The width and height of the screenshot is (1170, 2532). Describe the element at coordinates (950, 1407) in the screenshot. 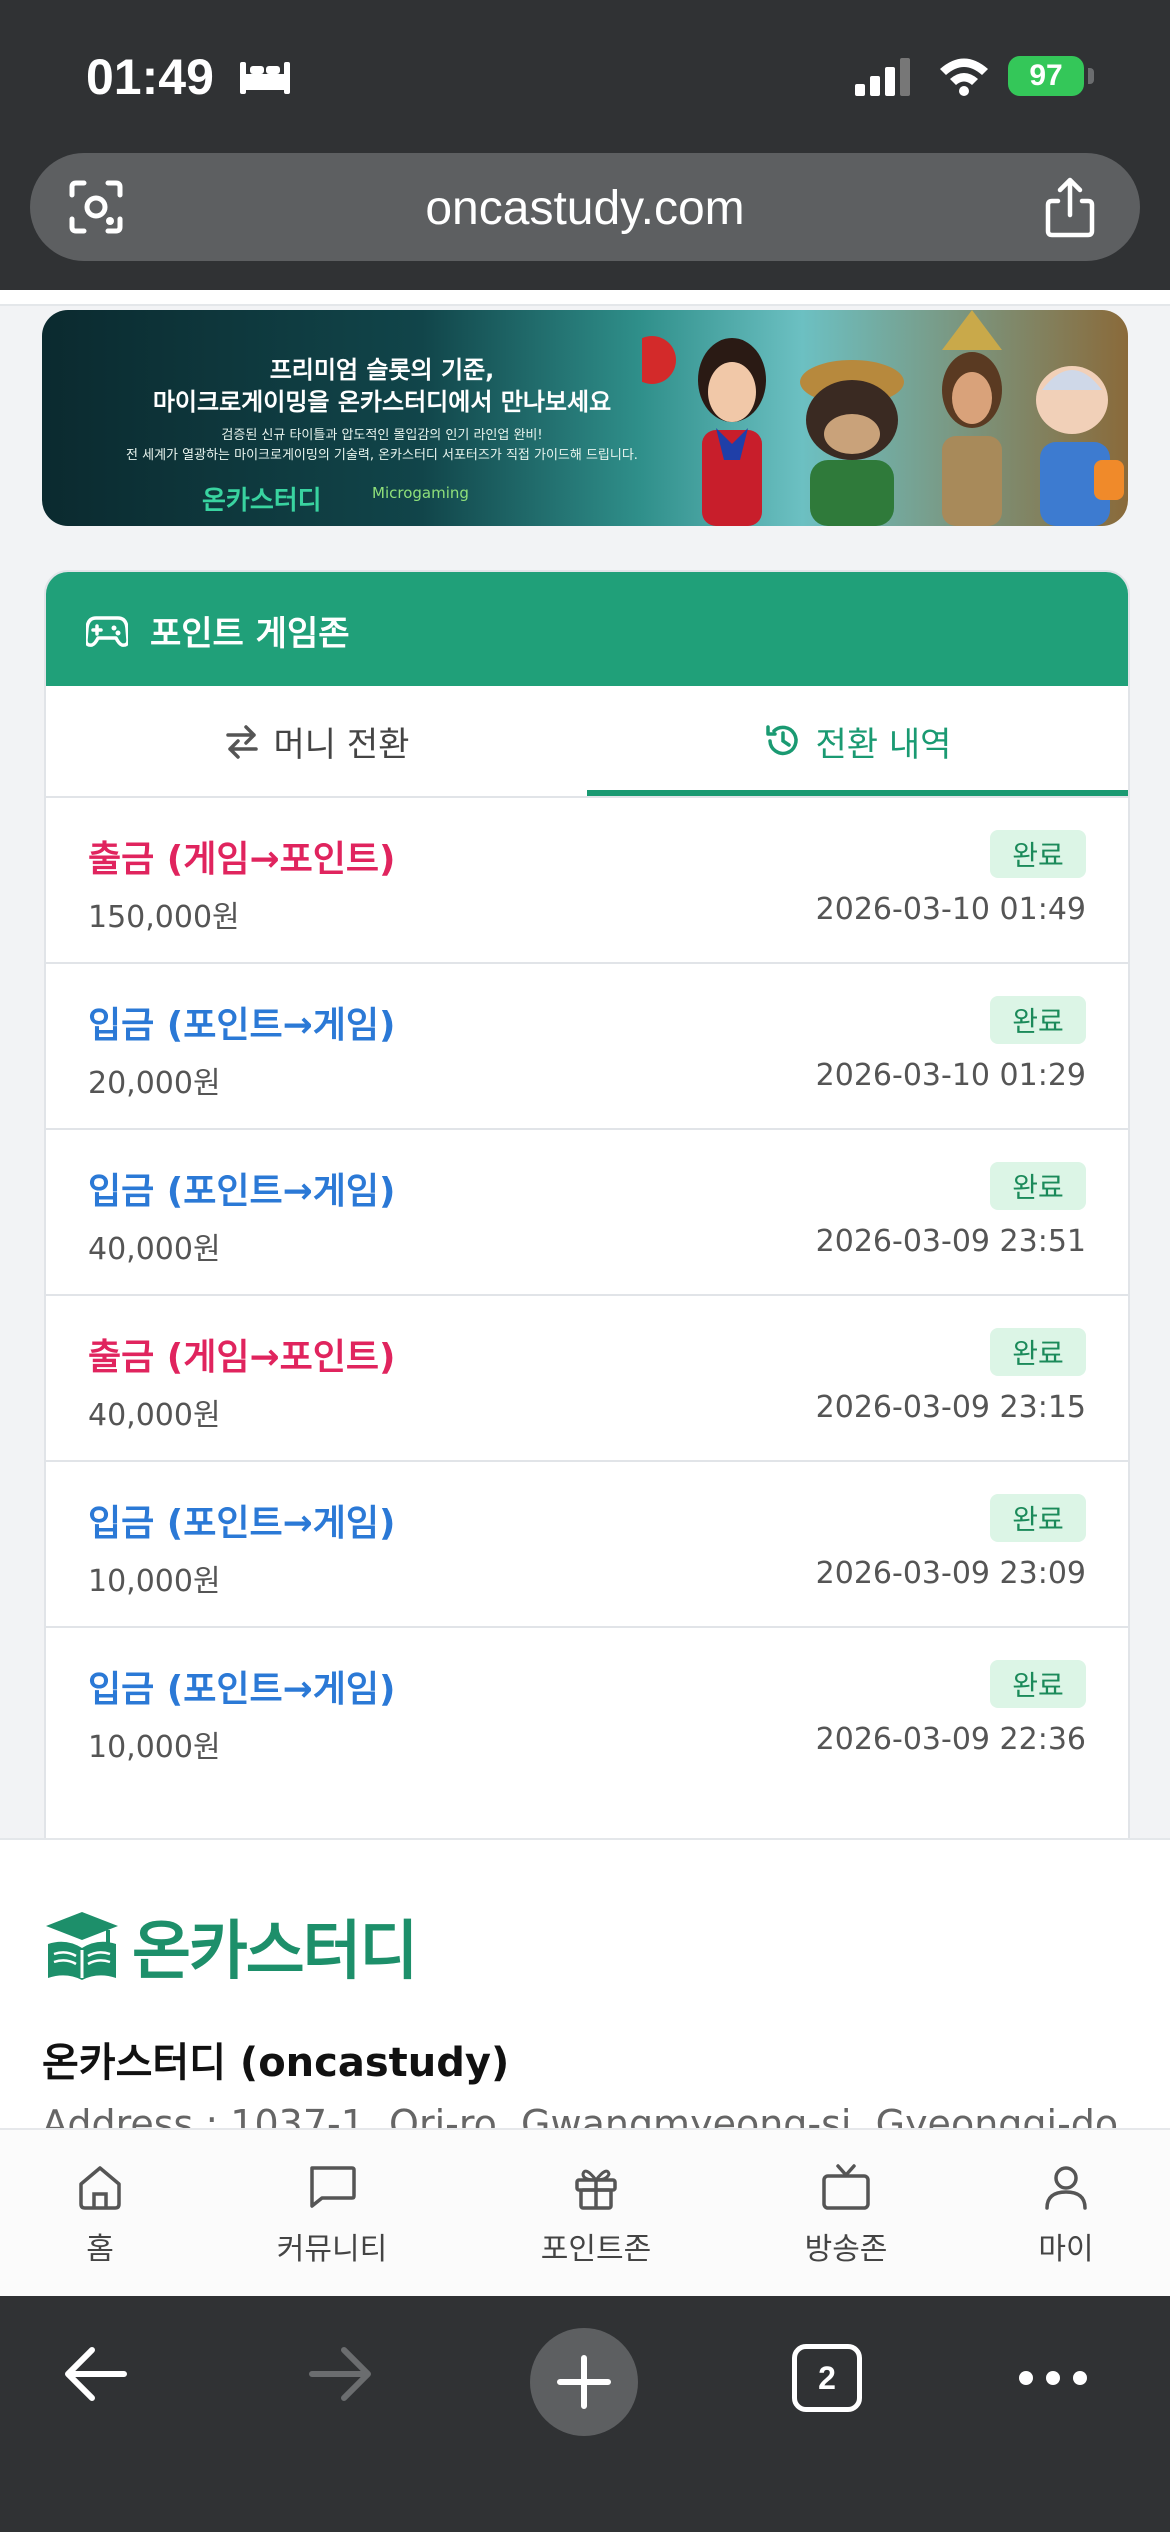

I see `transaction-date: 2026-03-09 23:15` at that location.